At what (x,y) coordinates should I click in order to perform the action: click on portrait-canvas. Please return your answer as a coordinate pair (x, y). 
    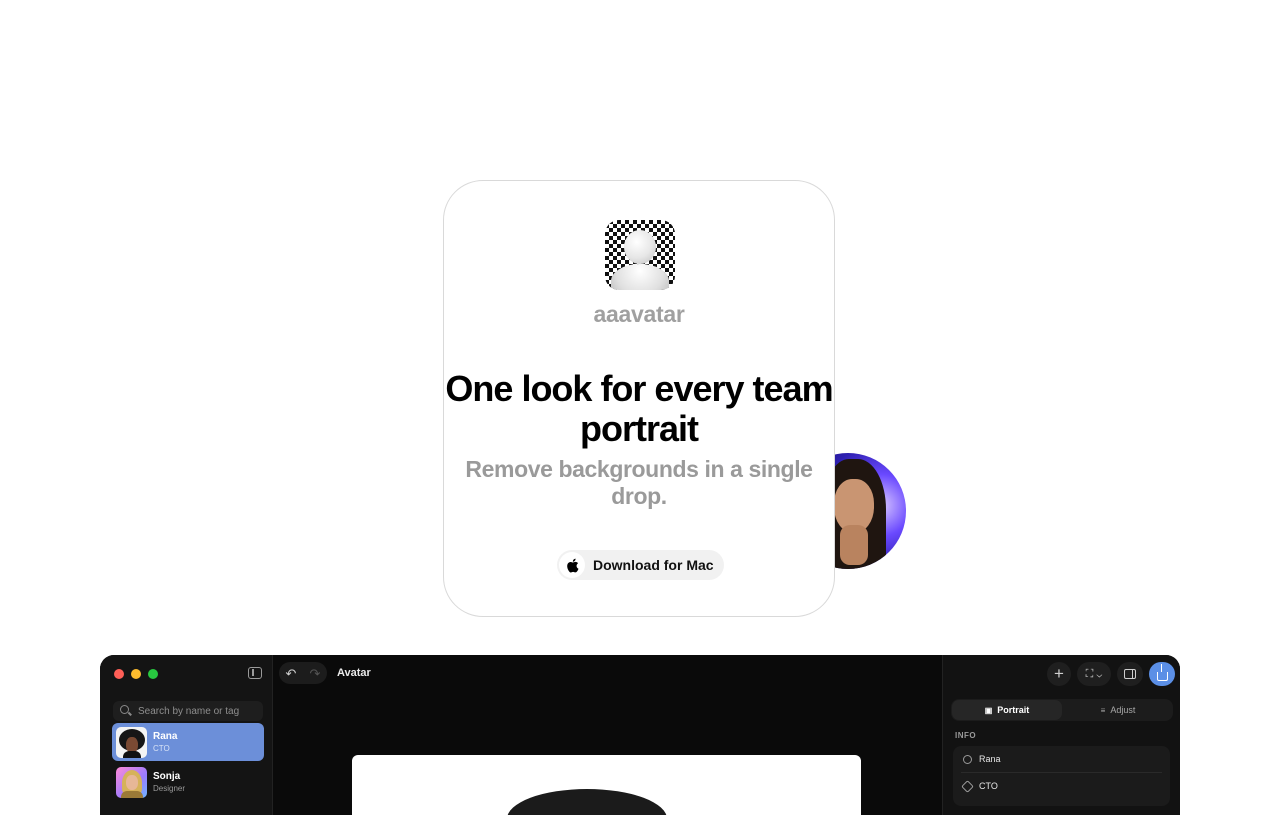
    Looking at the image, I should click on (606, 785).